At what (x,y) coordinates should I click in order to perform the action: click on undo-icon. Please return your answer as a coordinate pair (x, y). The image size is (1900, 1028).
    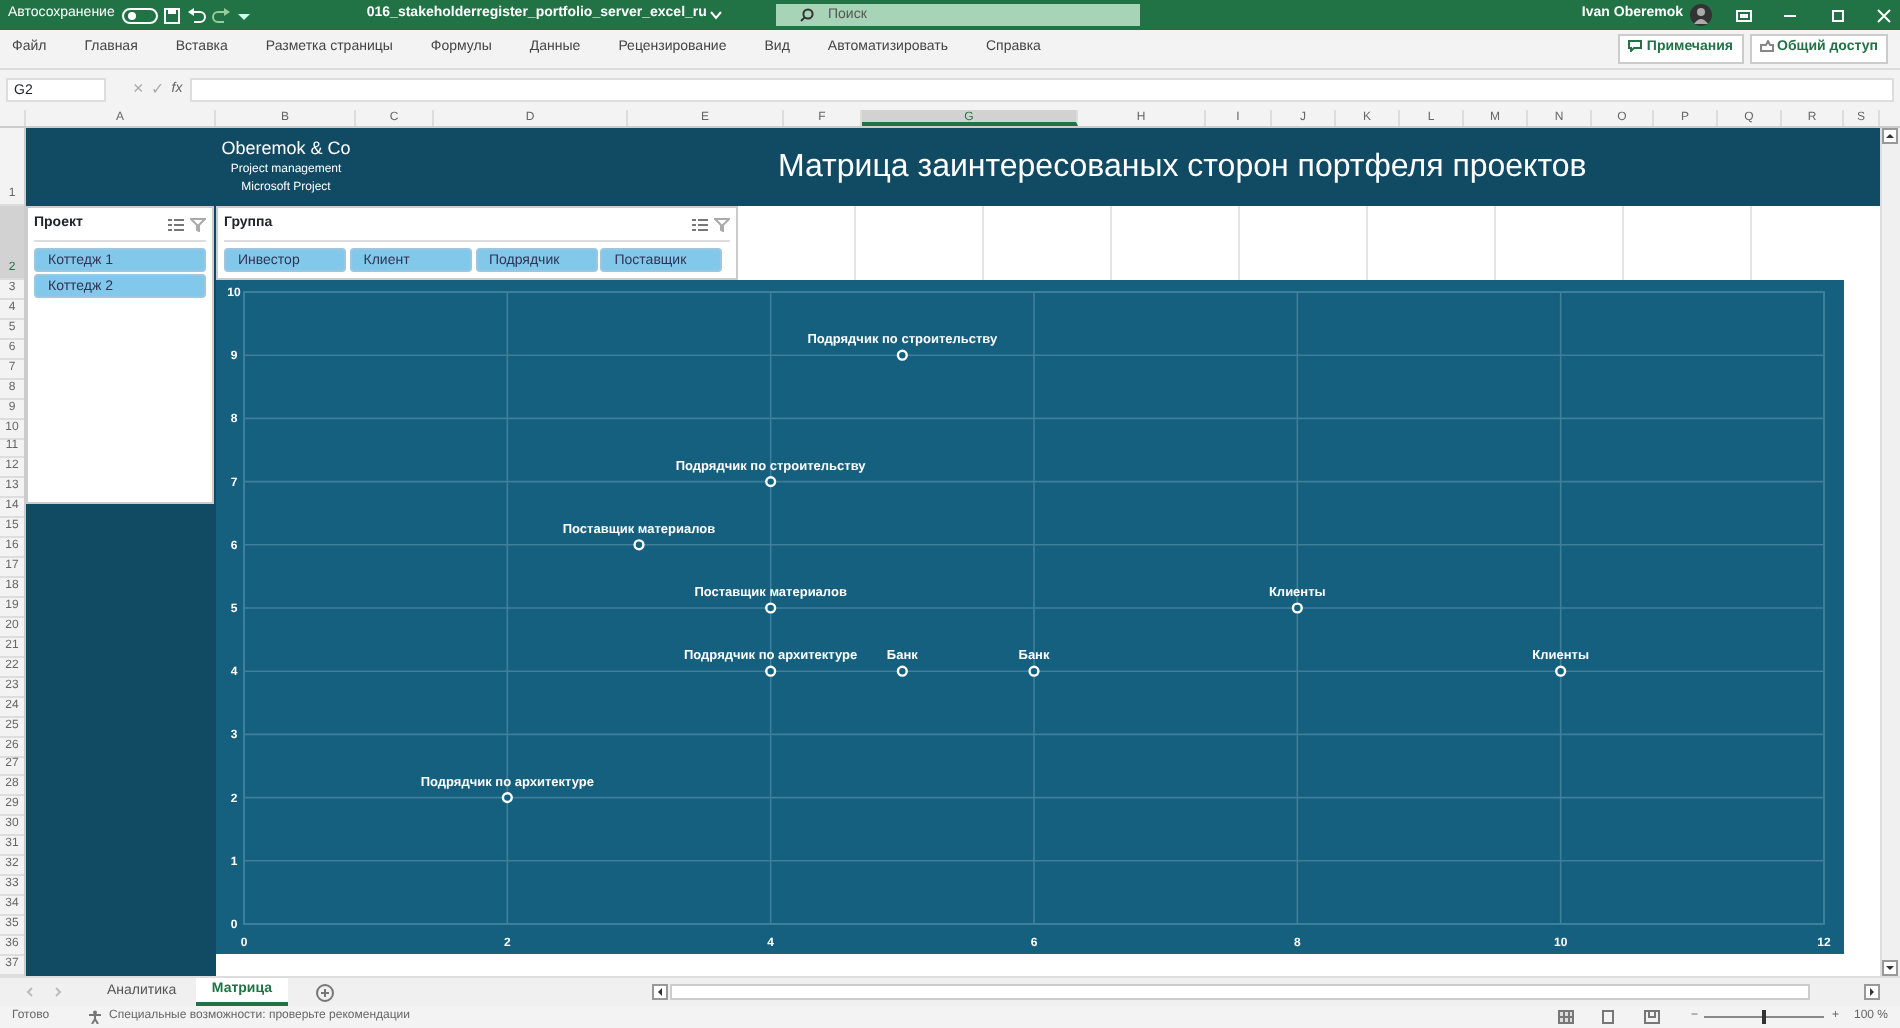
    Looking at the image, I should click on (196, 15).